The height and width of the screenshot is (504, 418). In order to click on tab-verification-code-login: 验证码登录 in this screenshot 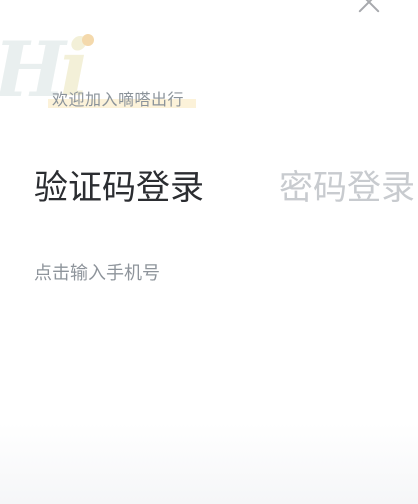, I will do `click(119, 188)`.